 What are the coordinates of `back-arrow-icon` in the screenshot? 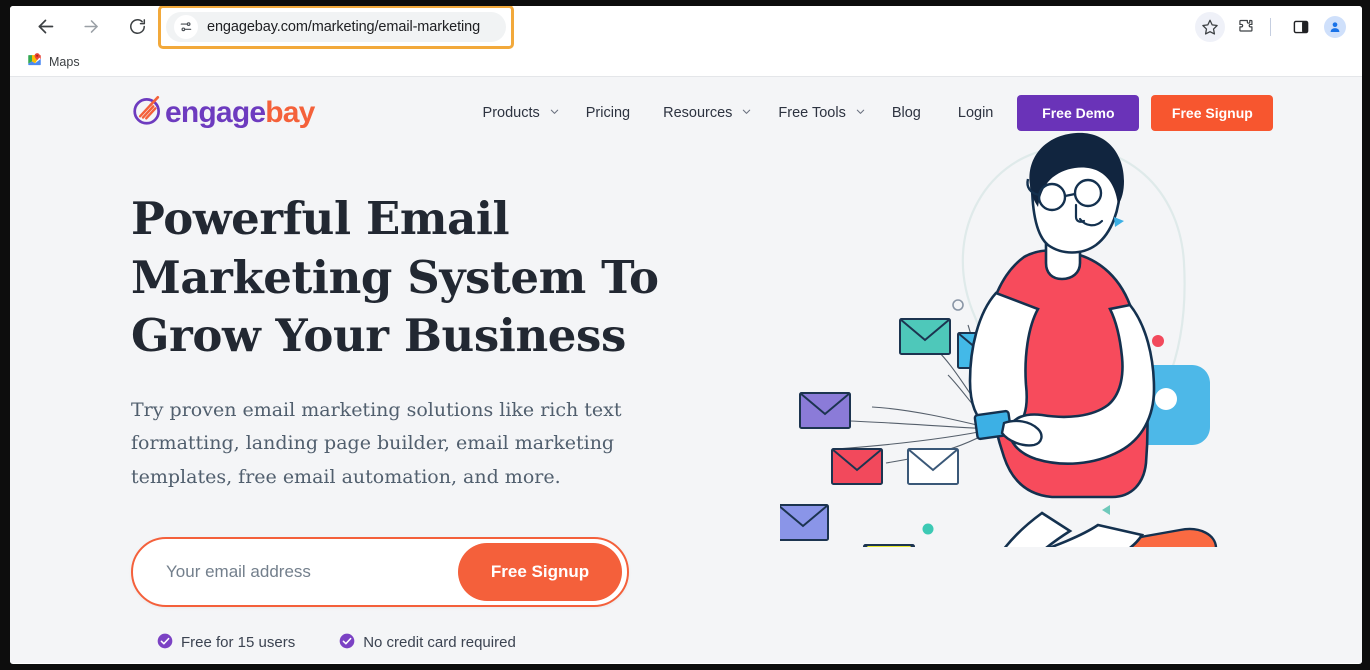 It's located at (45, 26).